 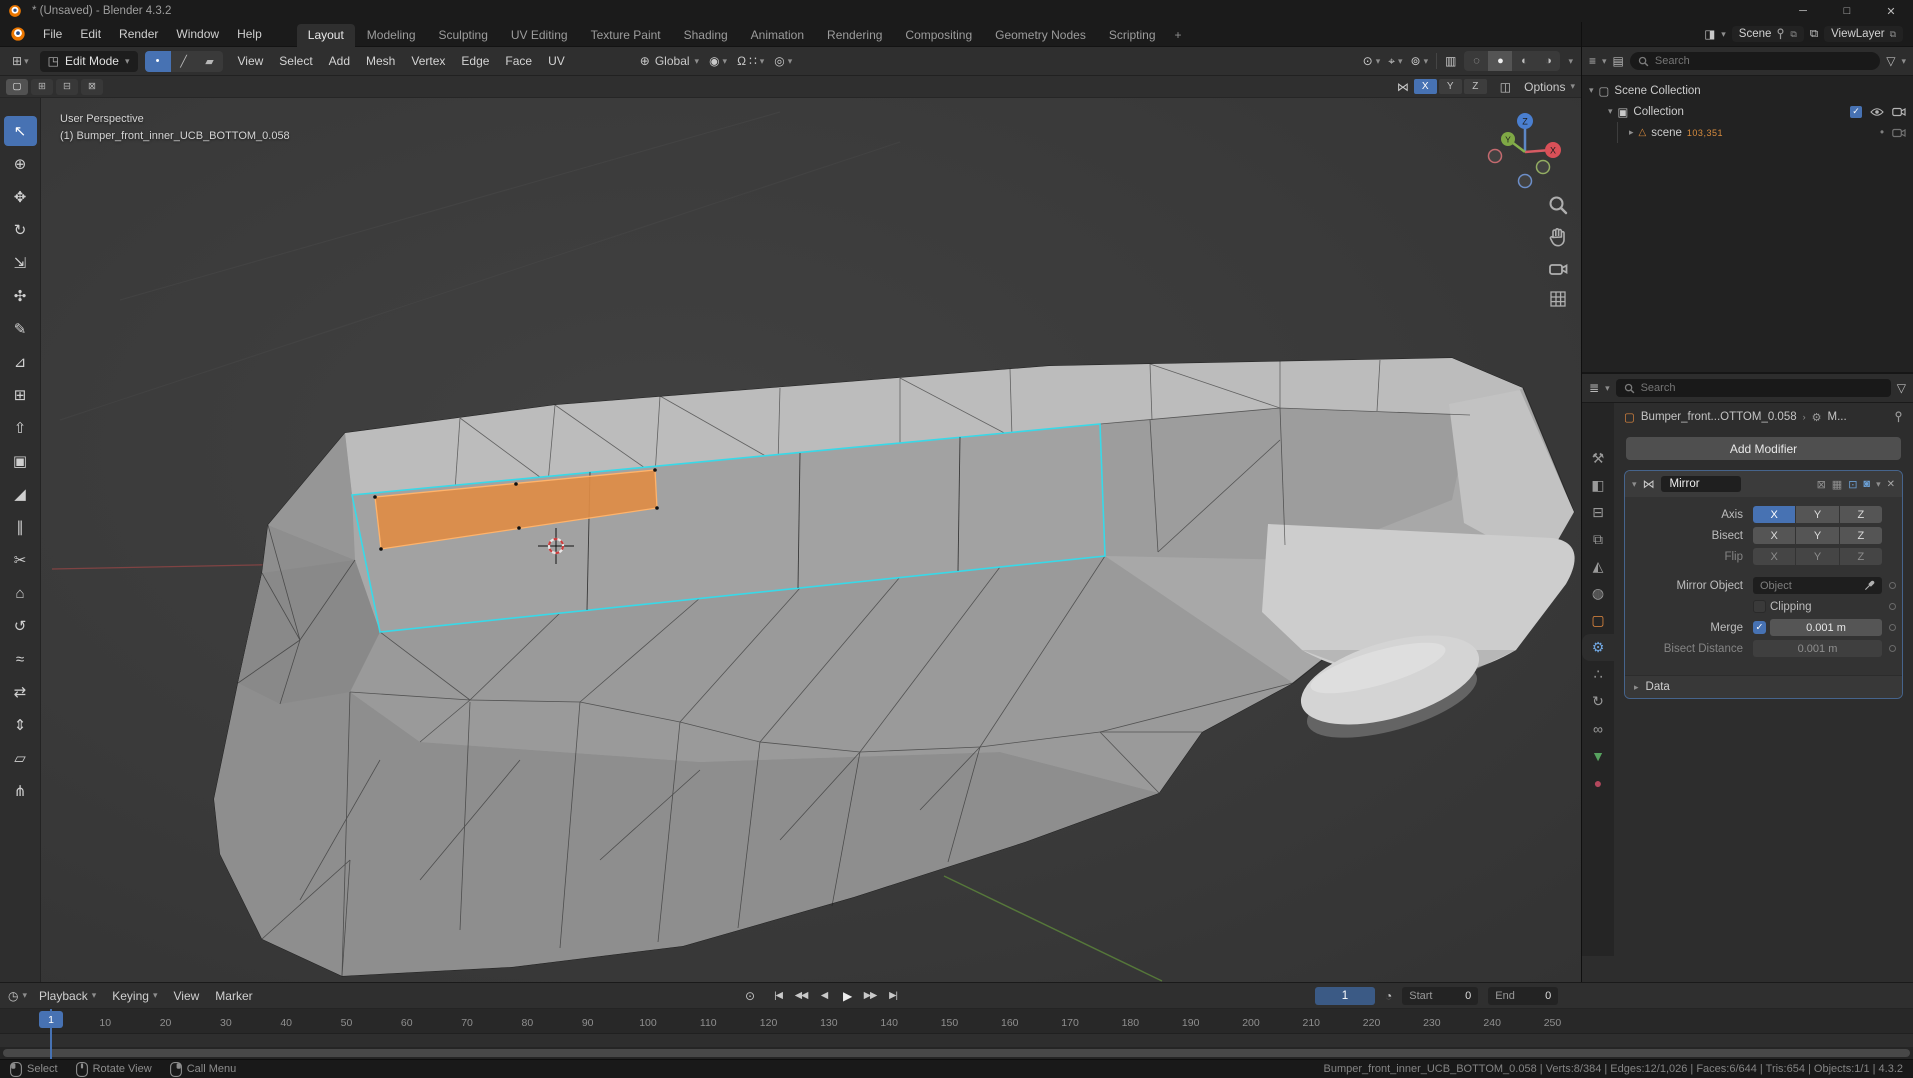 What do you see at coordinates (1709, 34) in the screenshot?
I see `scene-browse-icon: ◨` at bounding box center [1709, 34].